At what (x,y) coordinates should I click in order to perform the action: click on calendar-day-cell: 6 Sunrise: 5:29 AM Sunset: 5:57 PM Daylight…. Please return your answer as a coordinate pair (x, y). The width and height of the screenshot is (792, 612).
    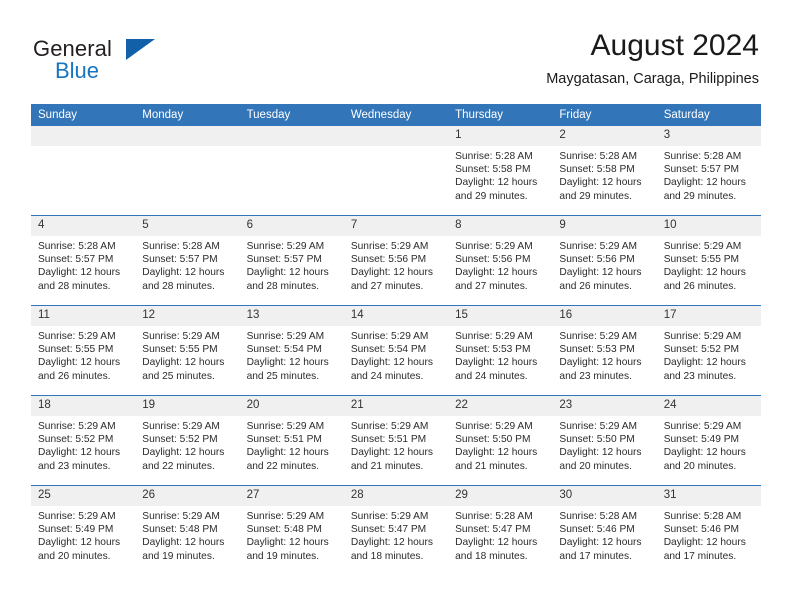
    Looking at the image, I should click on (291, 260).